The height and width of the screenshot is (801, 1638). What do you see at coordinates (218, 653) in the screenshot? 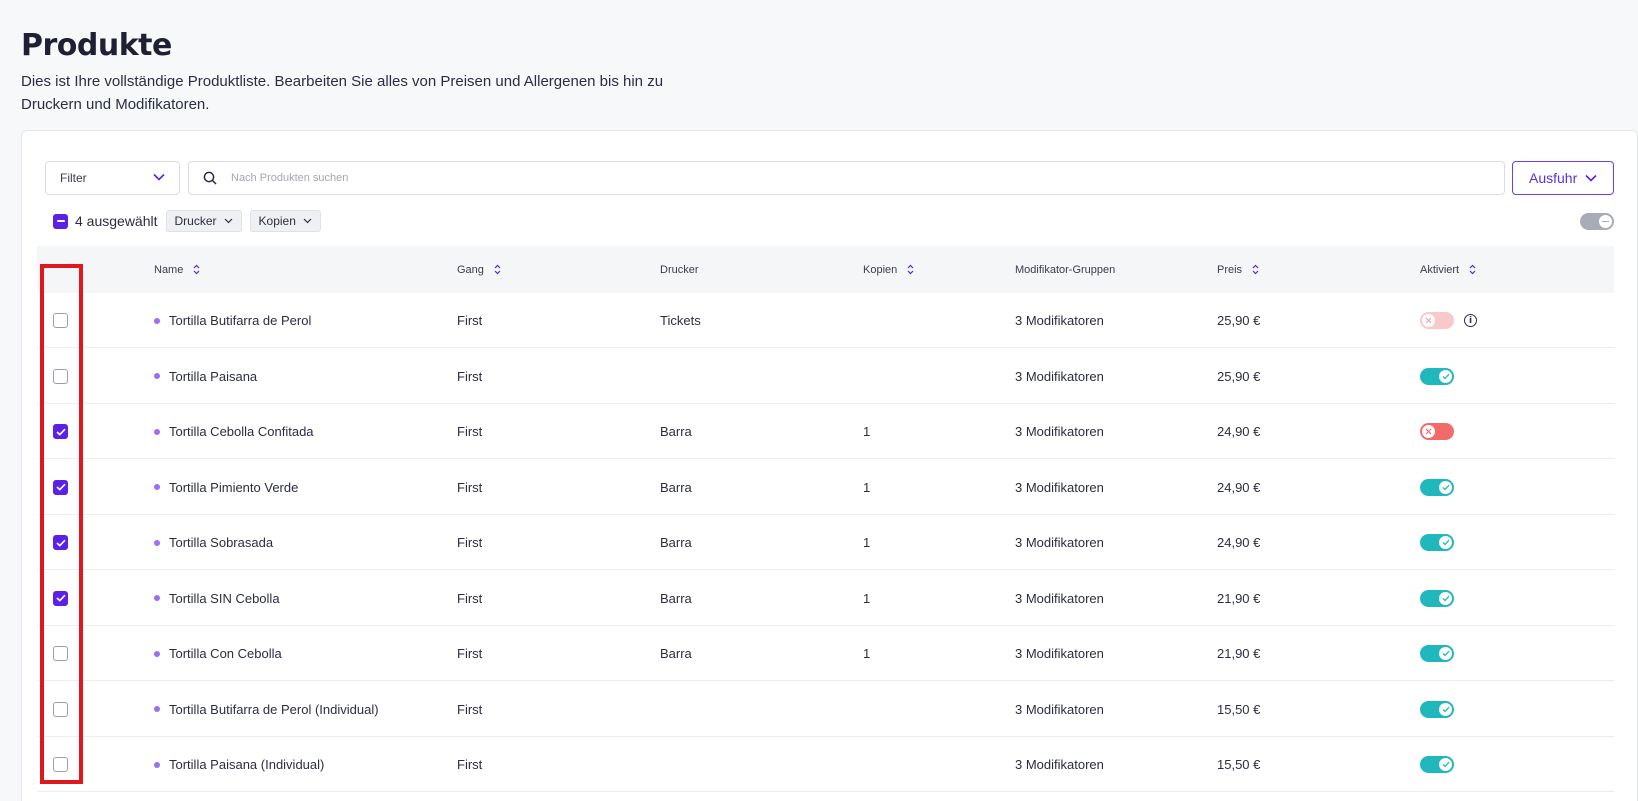
I see `cell-name: Tortilla Con Cebolla` at bounding box center [218, 653].